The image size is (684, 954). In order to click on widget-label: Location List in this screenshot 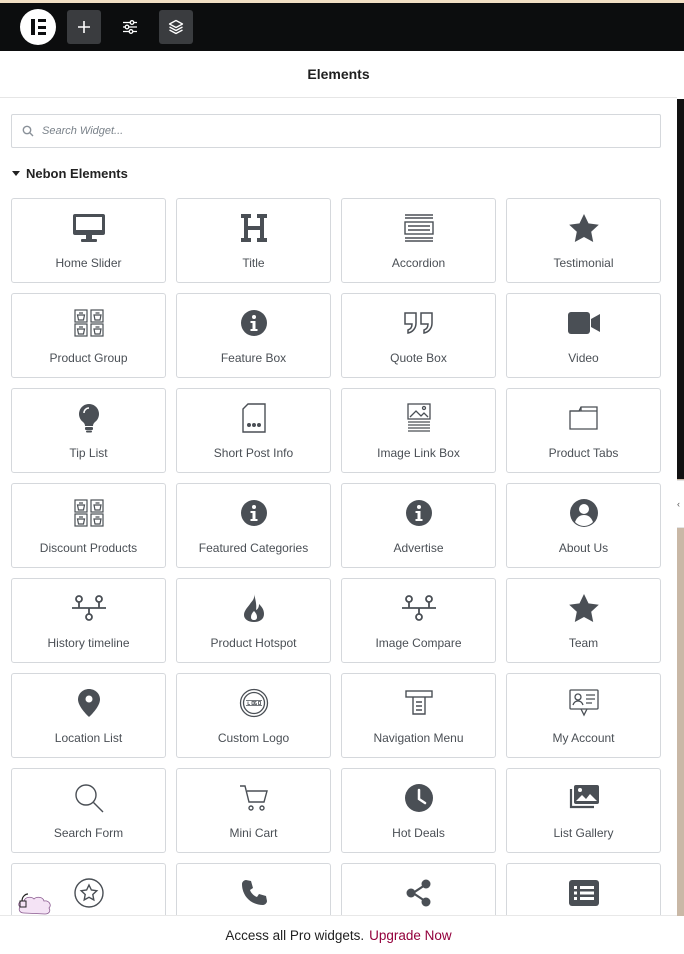, I will do `click(88, 738)`.